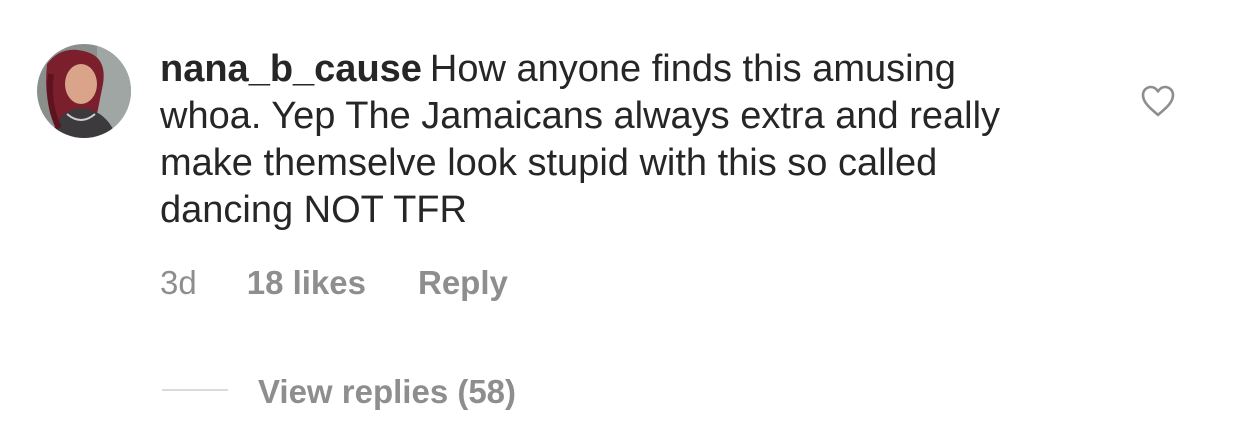 The width and height of the screenshot is (1242, 444). I want to click on comment-meta: 3d 18 likes Reply, so click(334, 283).